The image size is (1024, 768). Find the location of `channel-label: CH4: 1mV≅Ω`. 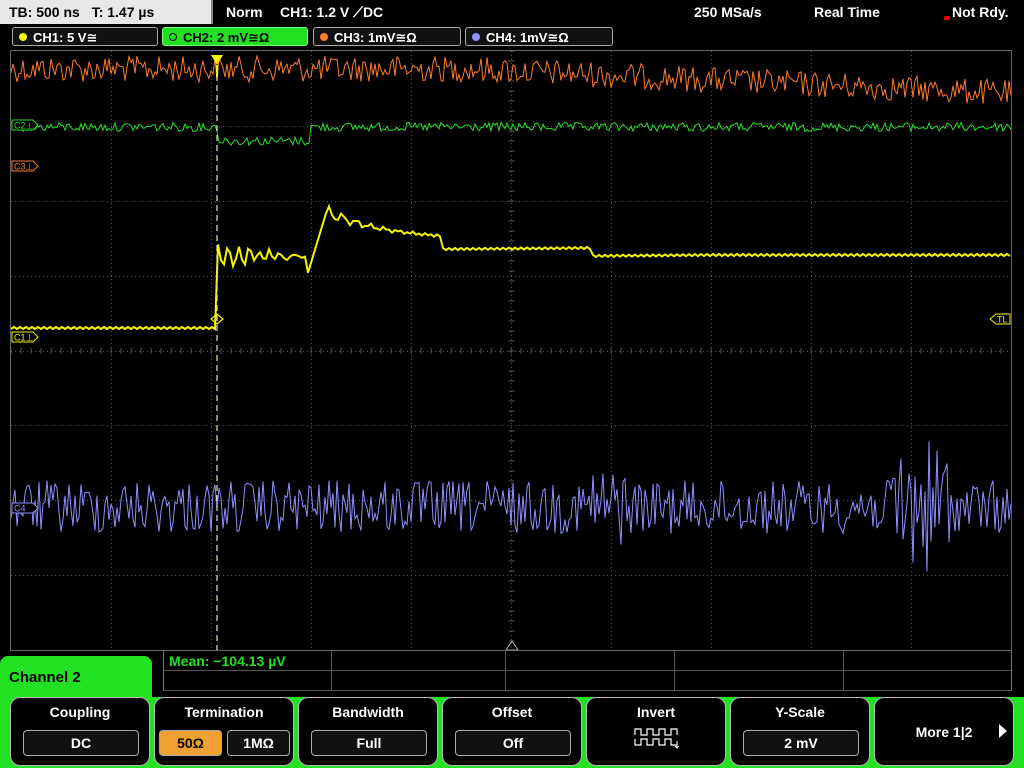

channel-label: CH4: 1mV≅Ω is located at coordinates (527, 37).